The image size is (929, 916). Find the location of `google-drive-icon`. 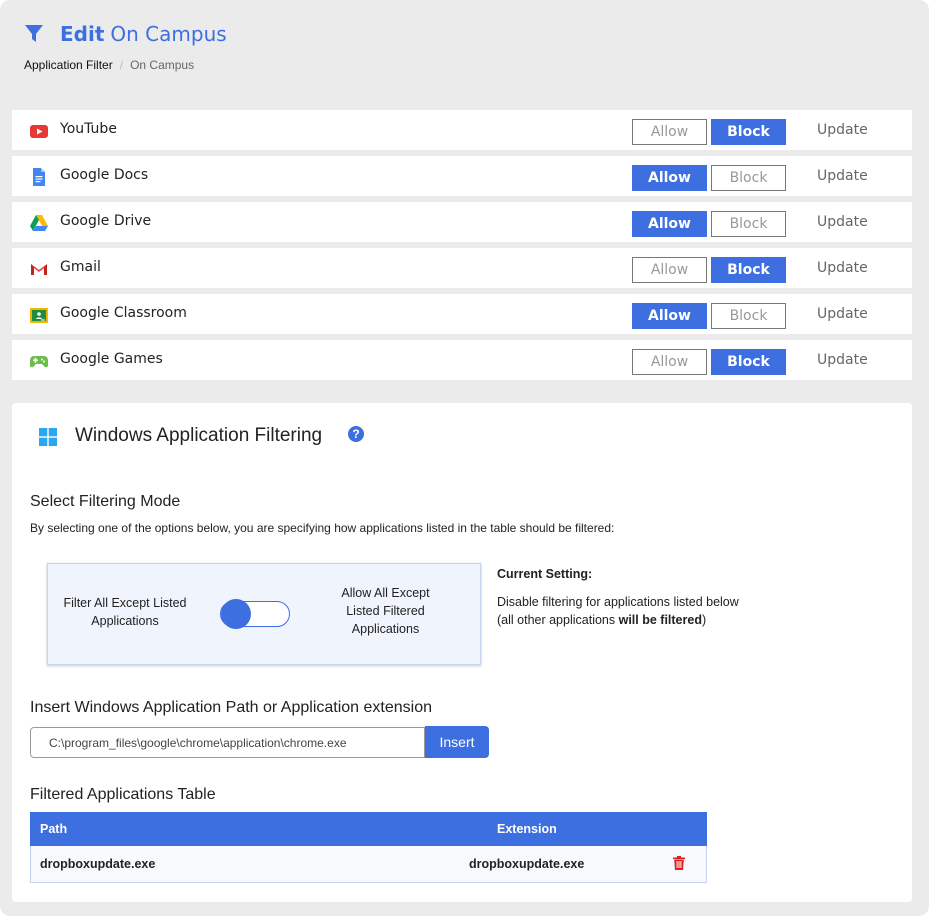

google-drive-icon is located at coordinates (39, 223).